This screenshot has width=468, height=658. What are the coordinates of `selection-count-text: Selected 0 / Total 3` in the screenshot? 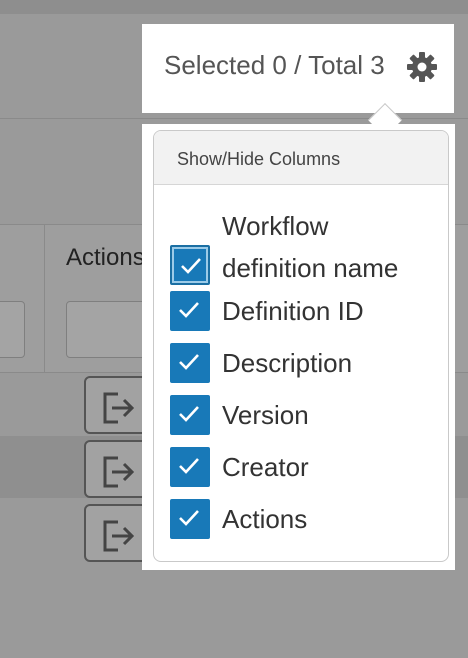 It's located at (274, 65).